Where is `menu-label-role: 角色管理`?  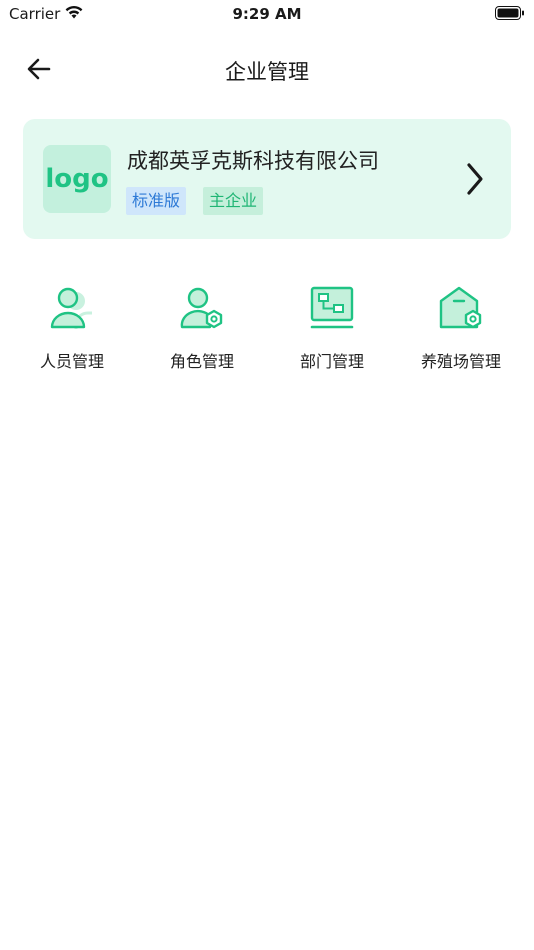
menu-label-role: 角色管理 is located at coordinates (201, 361).